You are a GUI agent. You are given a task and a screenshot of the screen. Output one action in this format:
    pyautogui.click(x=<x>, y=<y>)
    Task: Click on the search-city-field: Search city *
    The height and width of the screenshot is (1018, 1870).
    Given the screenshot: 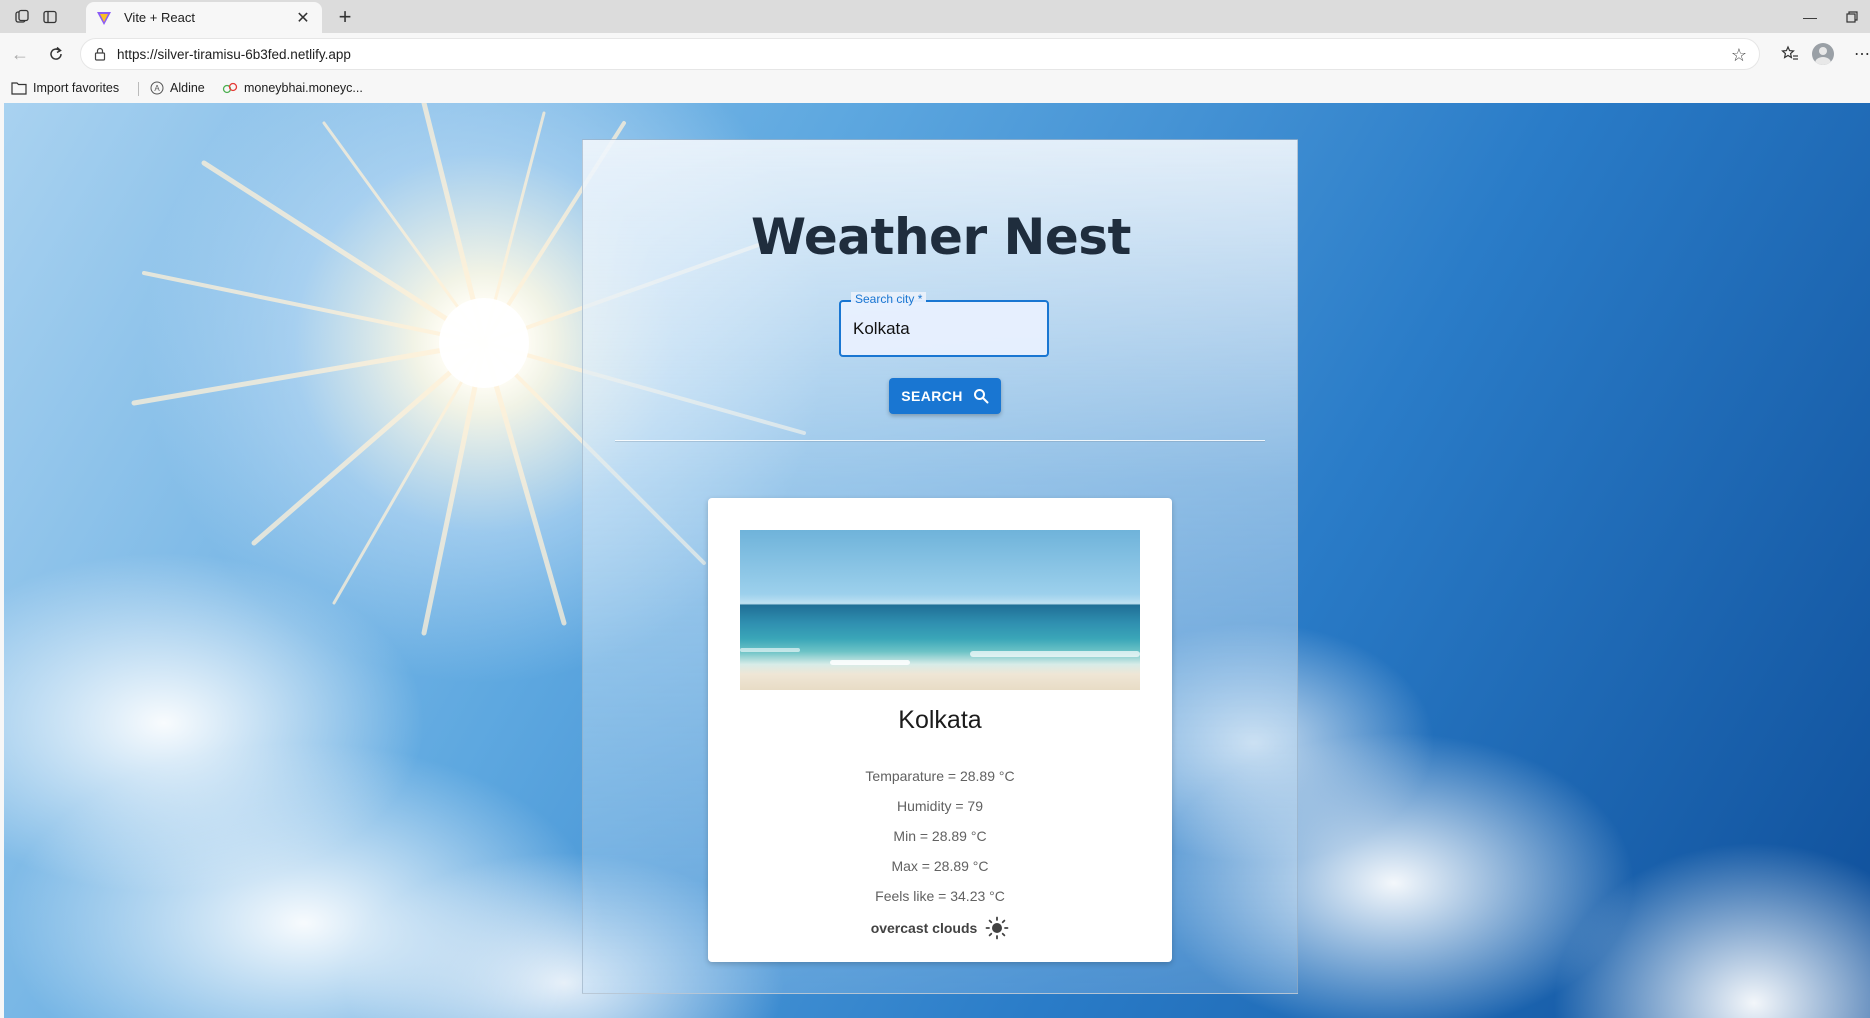 What is the action you would take?
    pyautogui.click(x=944, y=324)
    